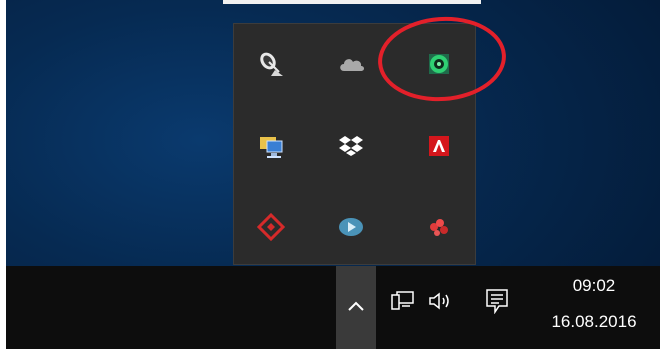  What do you see at coordinates (439, 227) in the screenshot?
I see `red-dots-app-icon` at bounding box center [439, 227].